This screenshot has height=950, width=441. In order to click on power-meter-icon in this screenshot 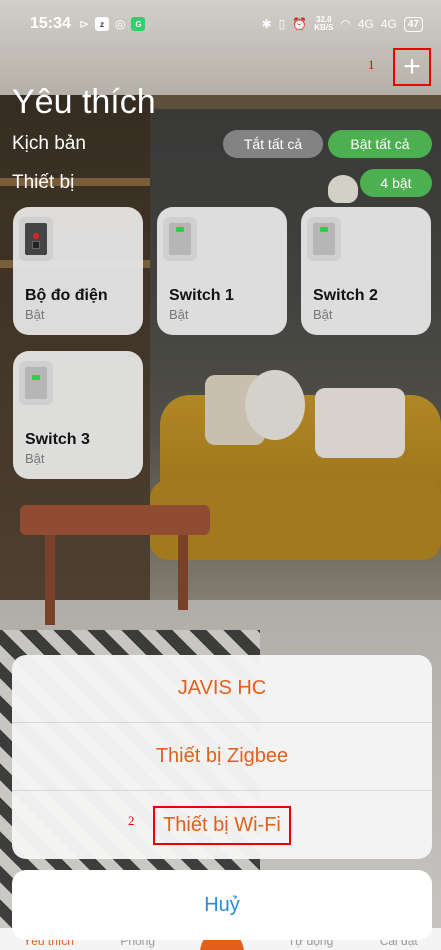, I will do `click(36, 239)`.